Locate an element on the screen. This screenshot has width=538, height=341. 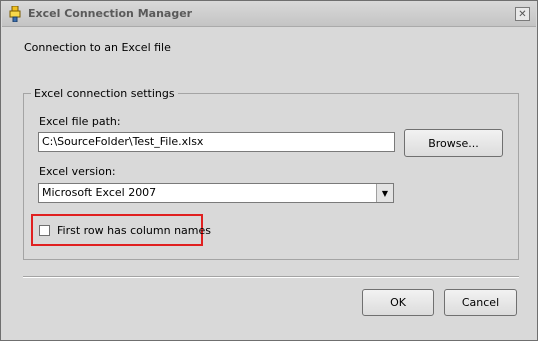
dialog-subtitle: Connection to an Excel file is located at coordinates (97, 47).